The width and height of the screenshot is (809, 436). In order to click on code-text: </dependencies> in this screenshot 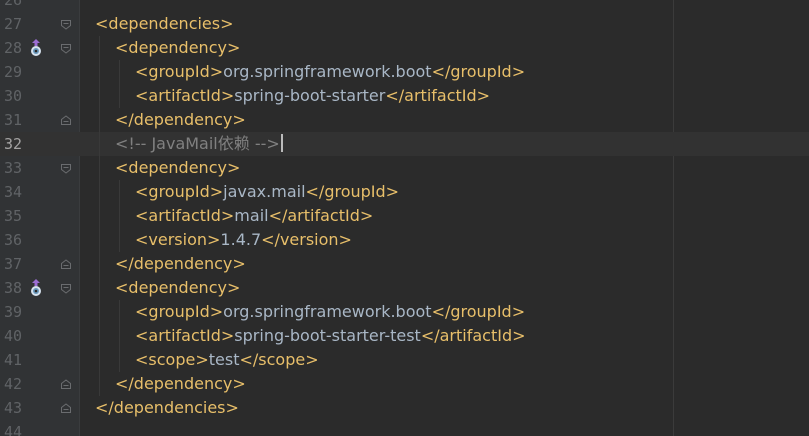, I will do `click(167, 408)`.